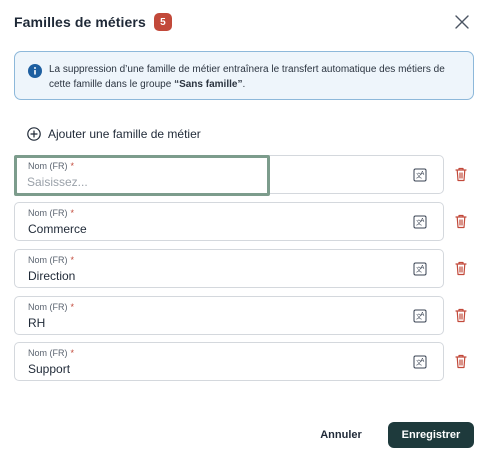 This screenshot has height=466, width=491. What do you see at coordinates (34, 134) in the screenshot?
I see `plus-circle-icon` at bounding box center [34, 134].